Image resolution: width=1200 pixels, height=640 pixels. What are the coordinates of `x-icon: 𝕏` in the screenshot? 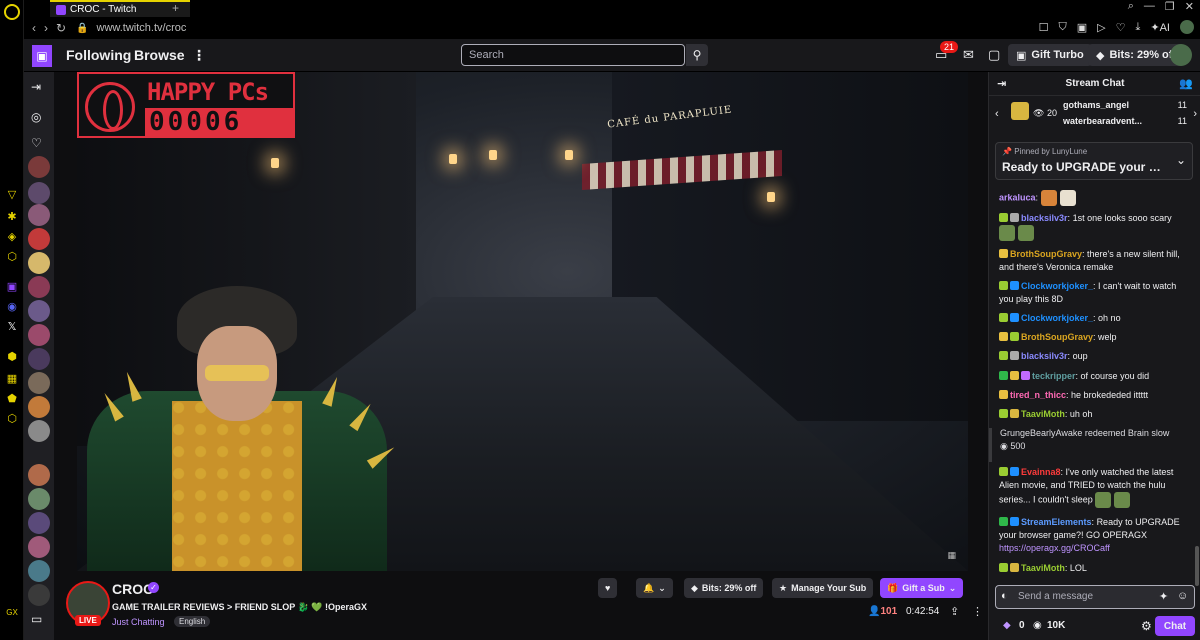 It's located at (12, 326).